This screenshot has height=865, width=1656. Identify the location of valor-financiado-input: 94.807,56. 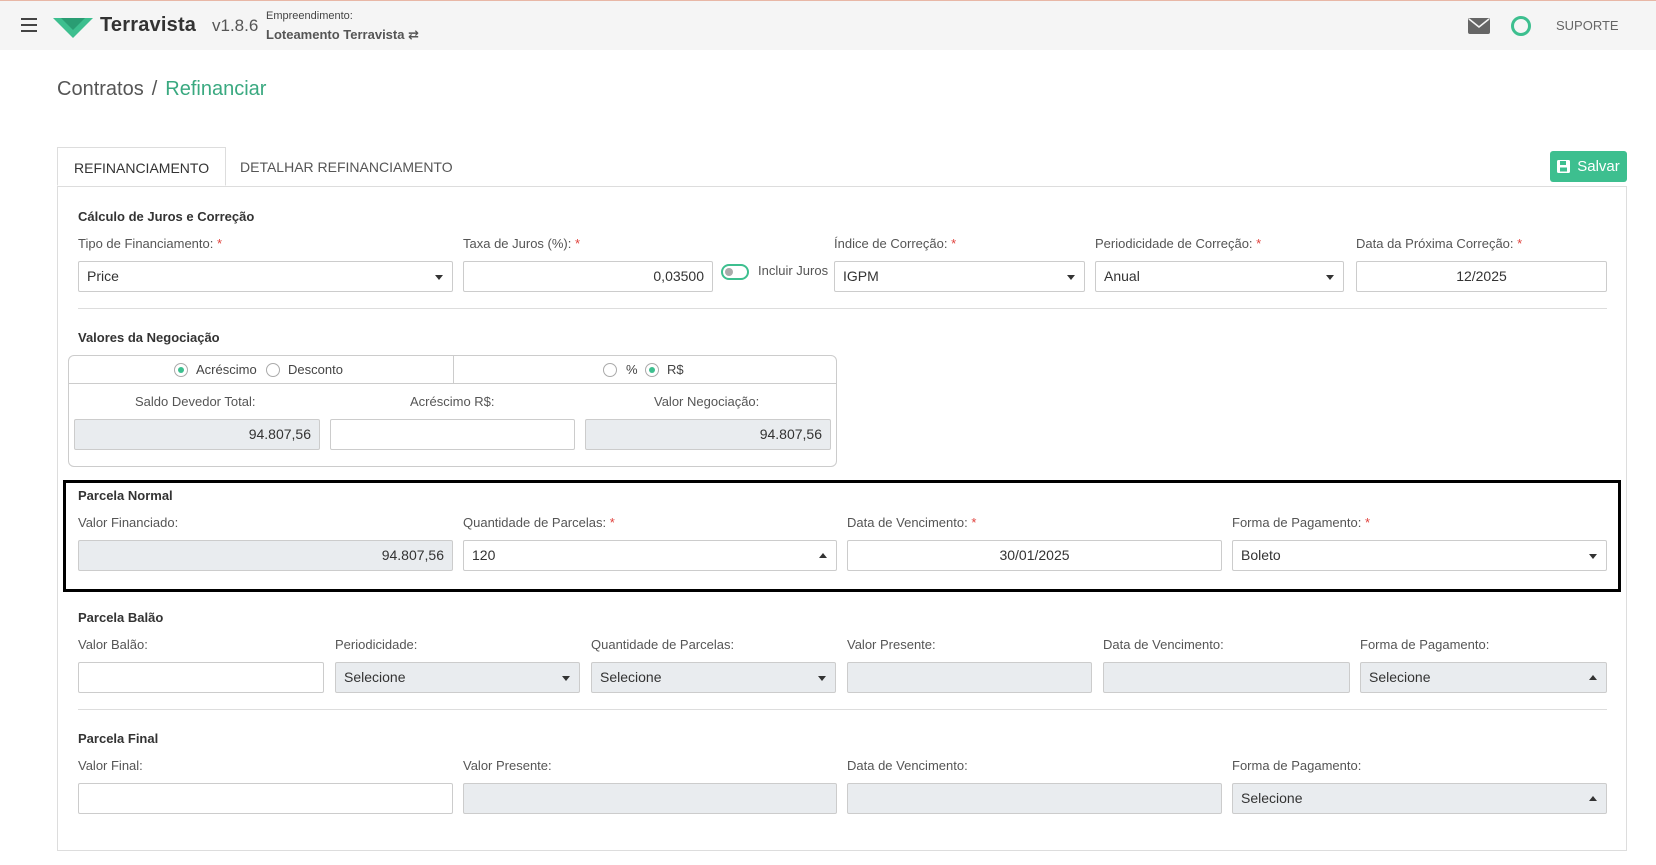
(265, 555).